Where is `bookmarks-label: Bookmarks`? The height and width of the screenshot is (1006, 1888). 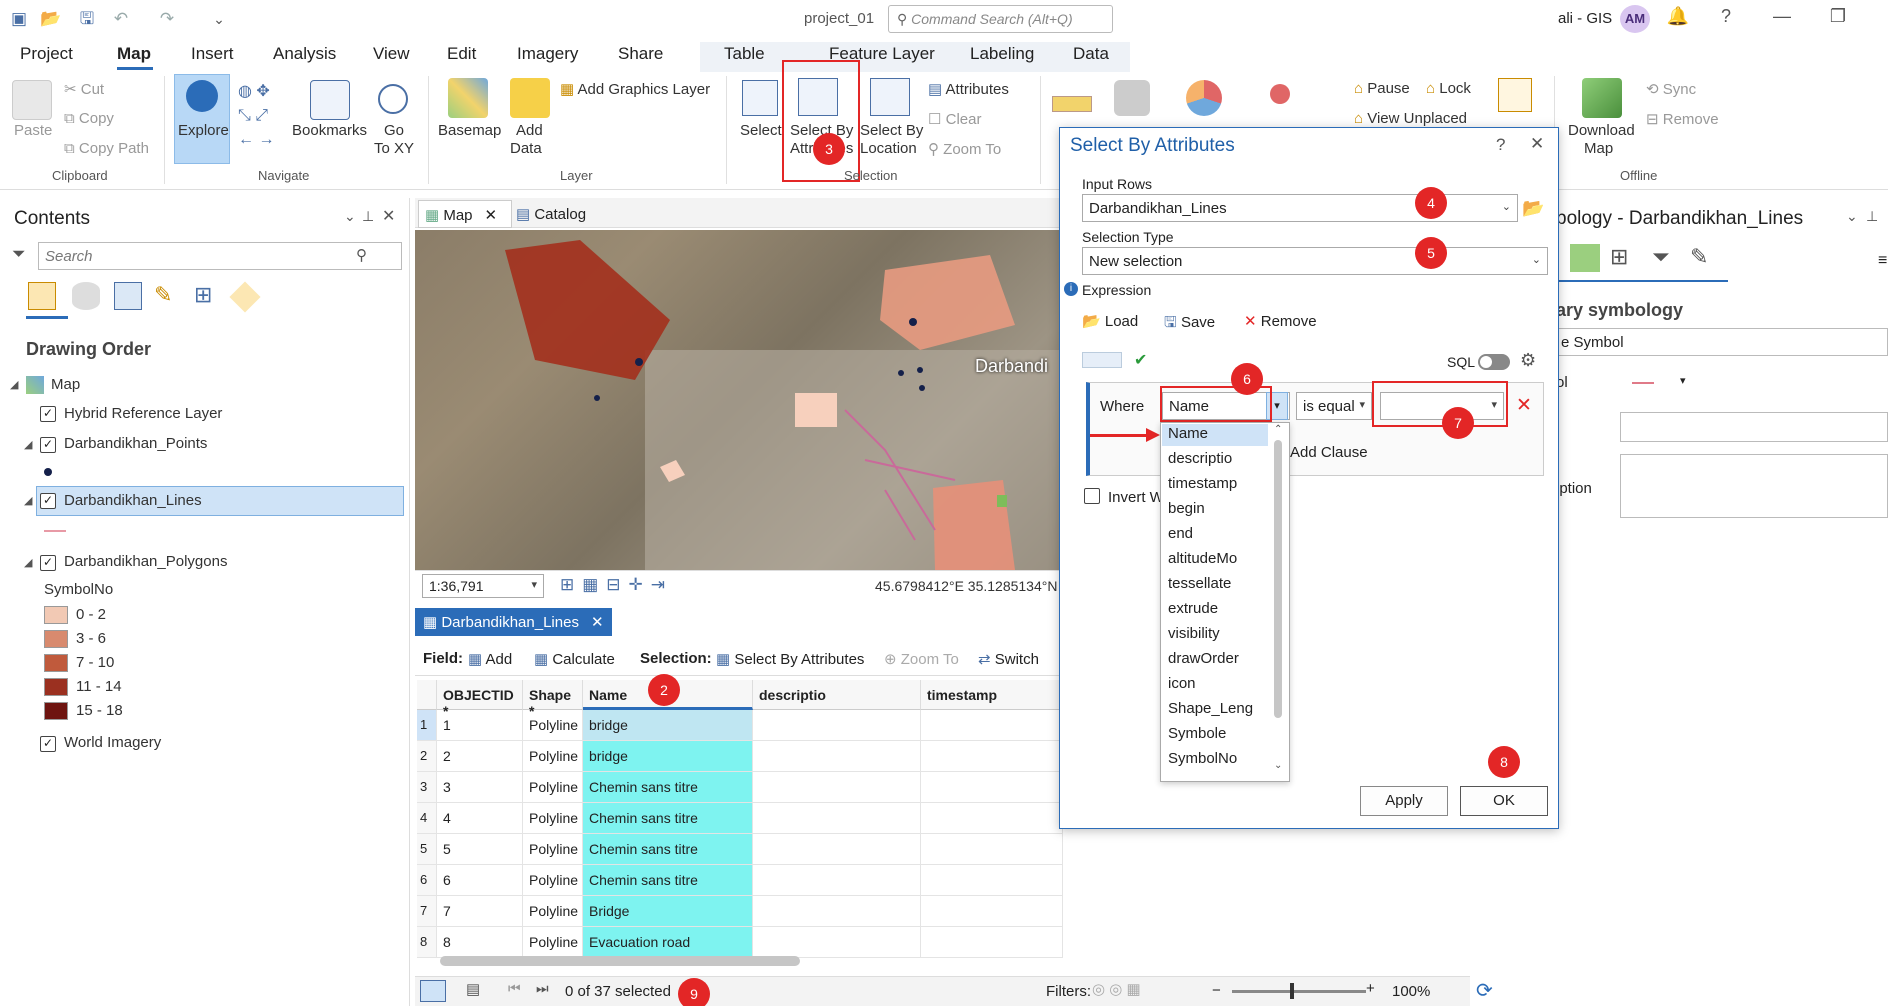 bookmarks-label: Bookmarks is located at coordinates (329, 130).